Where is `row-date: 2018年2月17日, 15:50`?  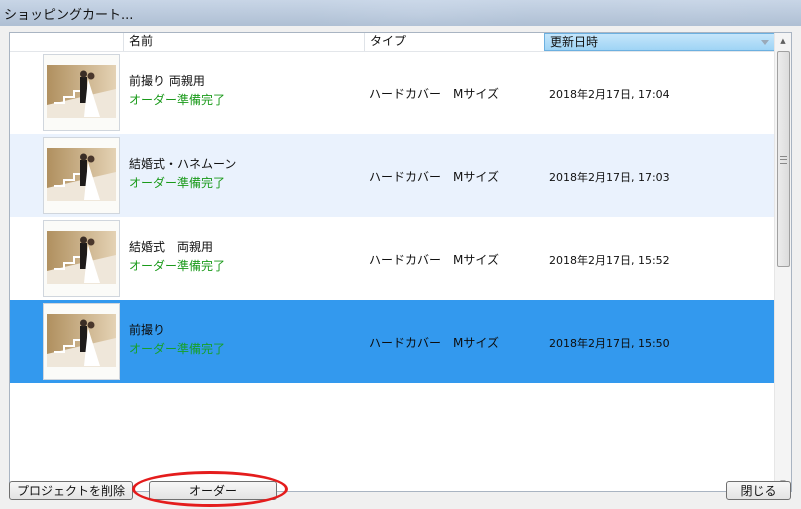 row-date: 2018年2月17日, 15:50 is located at coordinates (609, 343).